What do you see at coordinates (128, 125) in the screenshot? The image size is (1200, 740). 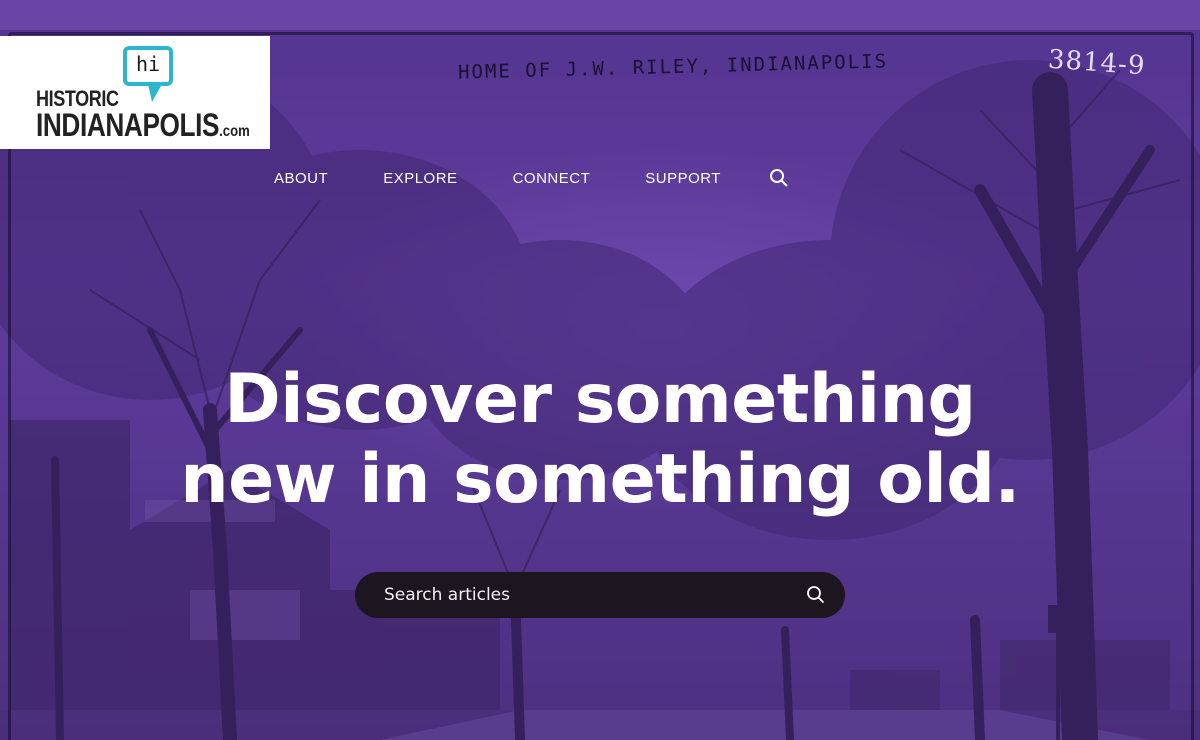 I see `logo-wordmark-indianapolis-text: INDIANAPOLIS` at bounding box center [128, 125].